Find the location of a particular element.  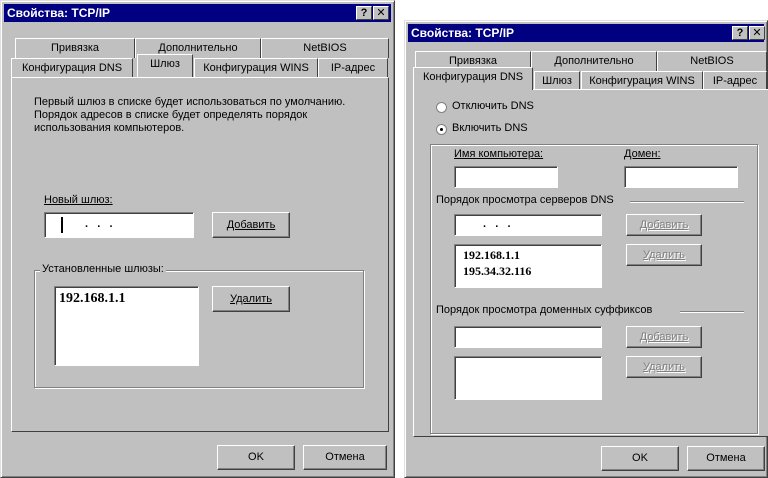

suffix-list is located at coordinates (528, 378).